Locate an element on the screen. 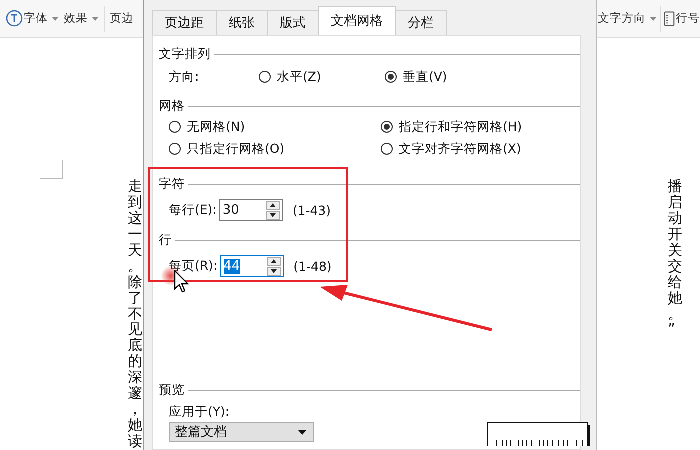 Image resolution: width=700 pixels, height=450 pixels. toolbar-button: 字体 is located at coordinates (32, 18).